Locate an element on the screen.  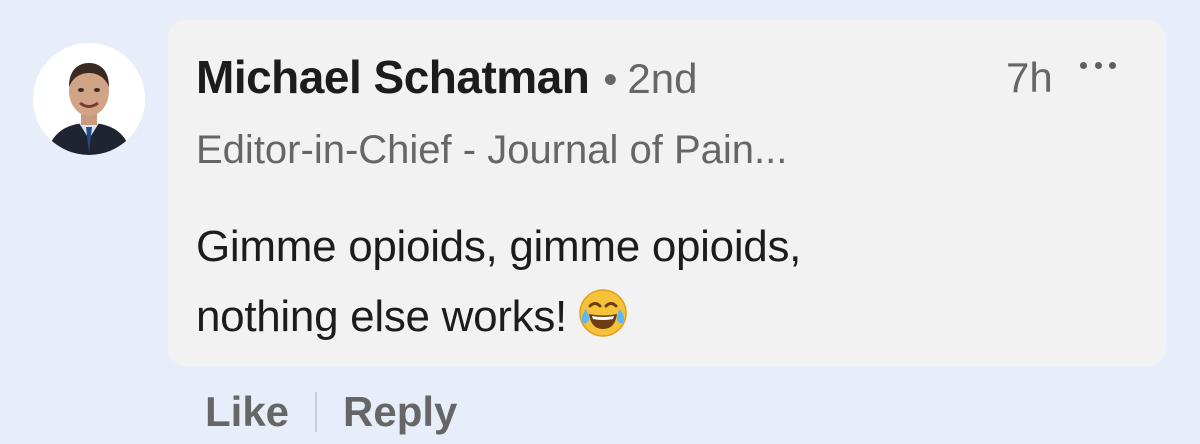
action-divider is located at coordinates (316, 412).